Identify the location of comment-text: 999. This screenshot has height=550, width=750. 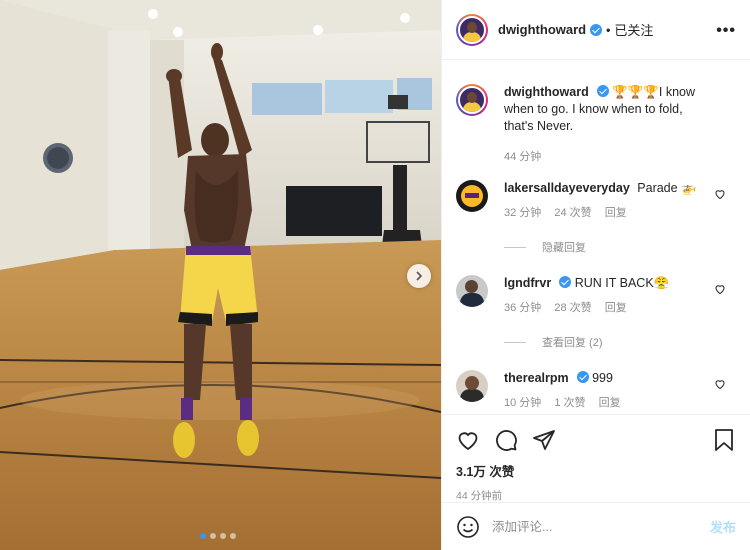
(602, 378).